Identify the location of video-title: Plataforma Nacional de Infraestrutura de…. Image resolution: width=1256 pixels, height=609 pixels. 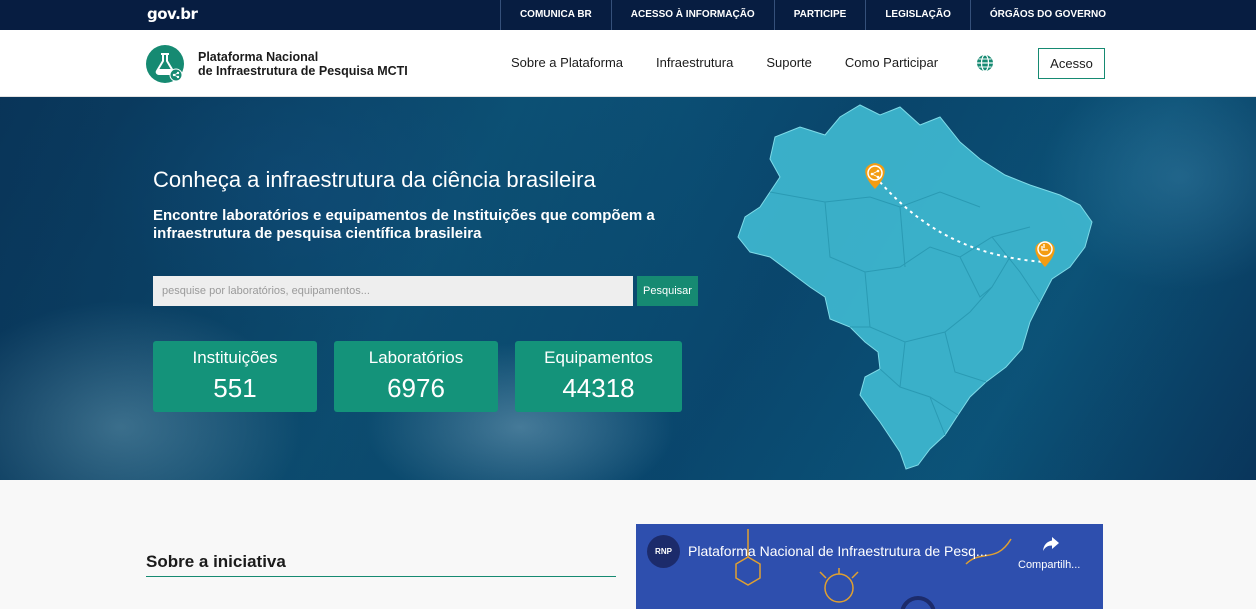
(850, 551).